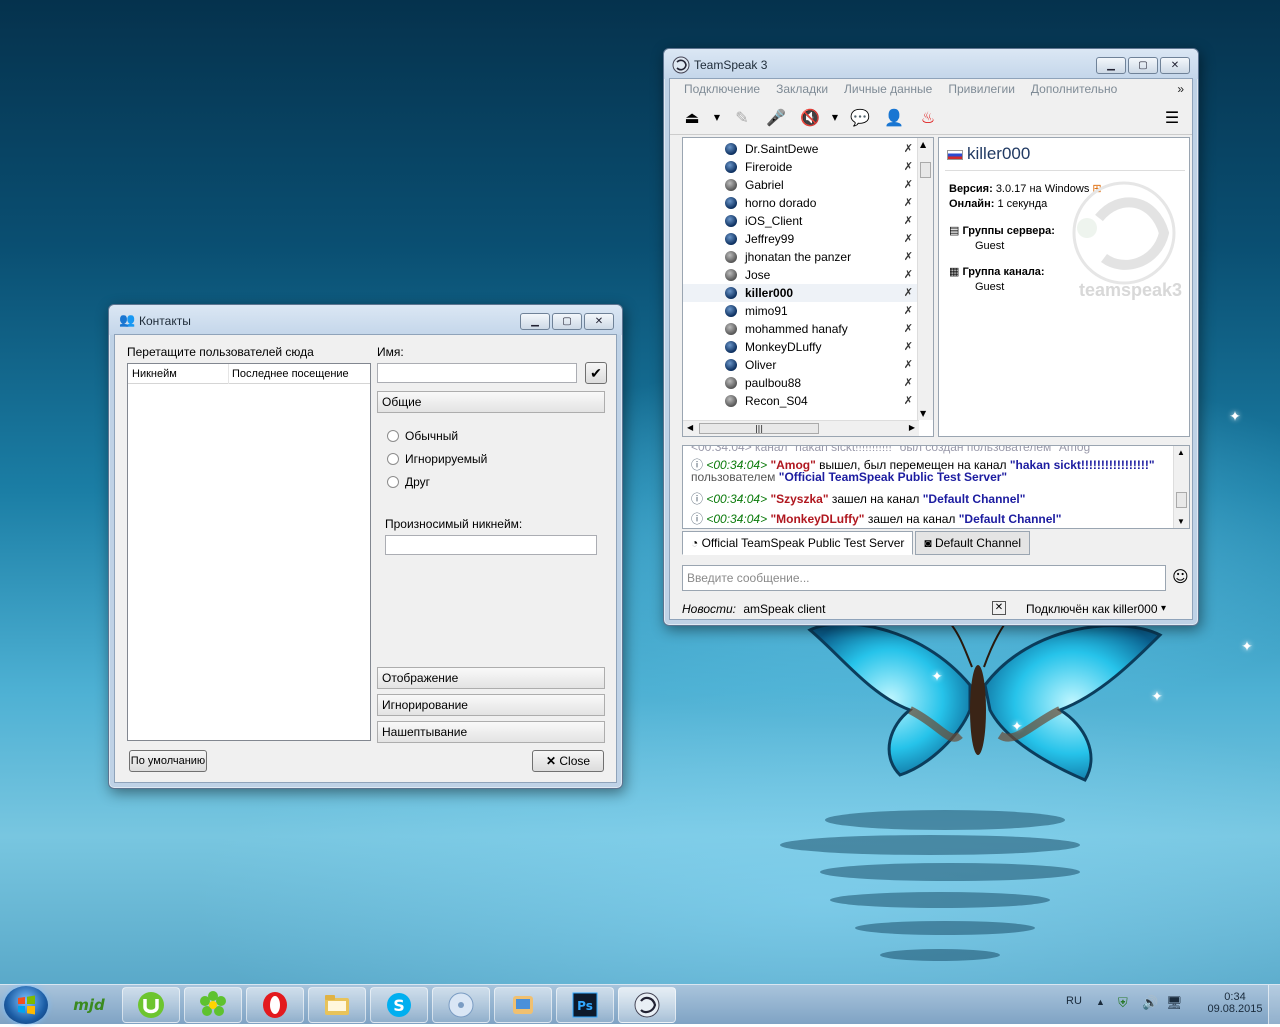  Describe the element at coordinates (722, 89) in the screenshot. I see `menu-connections: Подключение` at that location.